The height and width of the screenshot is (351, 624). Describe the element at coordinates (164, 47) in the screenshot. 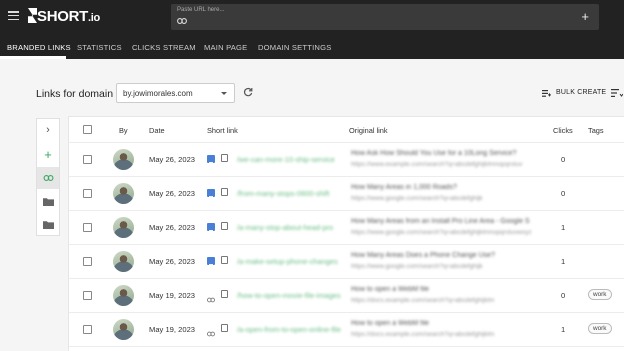

I see `tab-clicks-stream: CLICKS STREAM` at that location.